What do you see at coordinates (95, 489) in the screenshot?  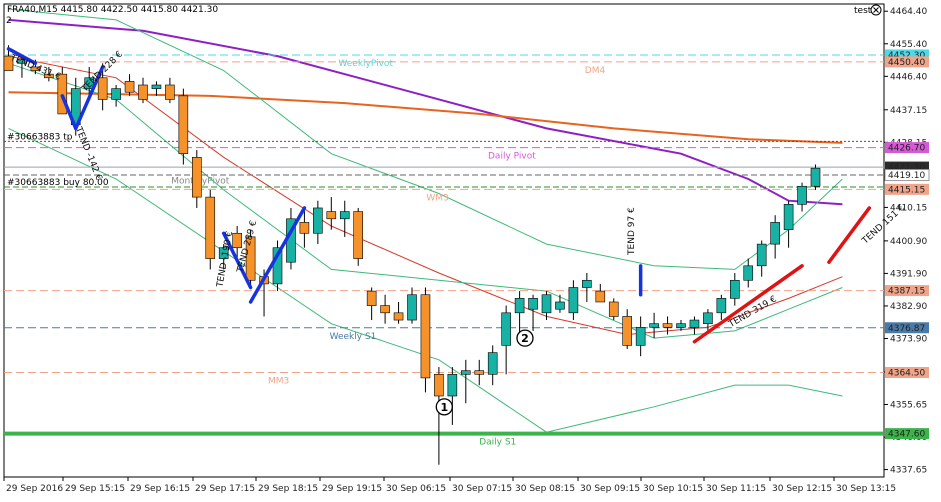 I see `x-tick-label: 29 Sep 15:15` at bounding box center [95, 489].